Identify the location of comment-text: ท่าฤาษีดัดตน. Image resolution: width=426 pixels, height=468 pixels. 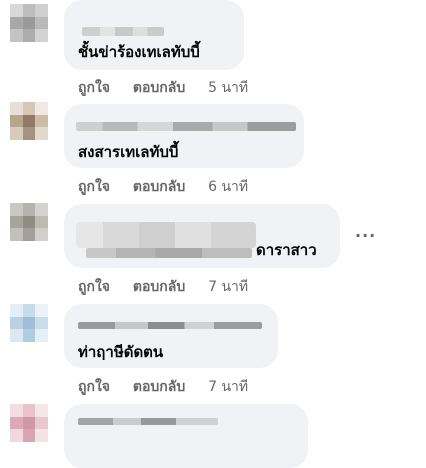
(121, 352).